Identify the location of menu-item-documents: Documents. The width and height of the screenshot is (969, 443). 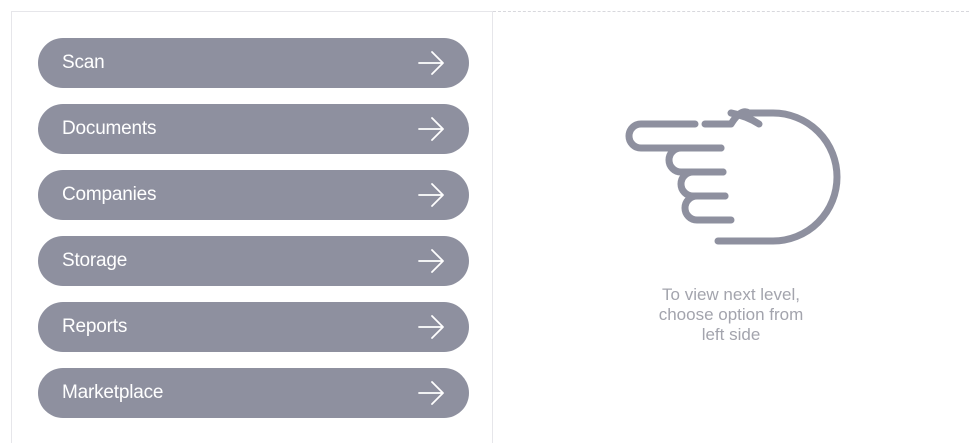
(253, 129).